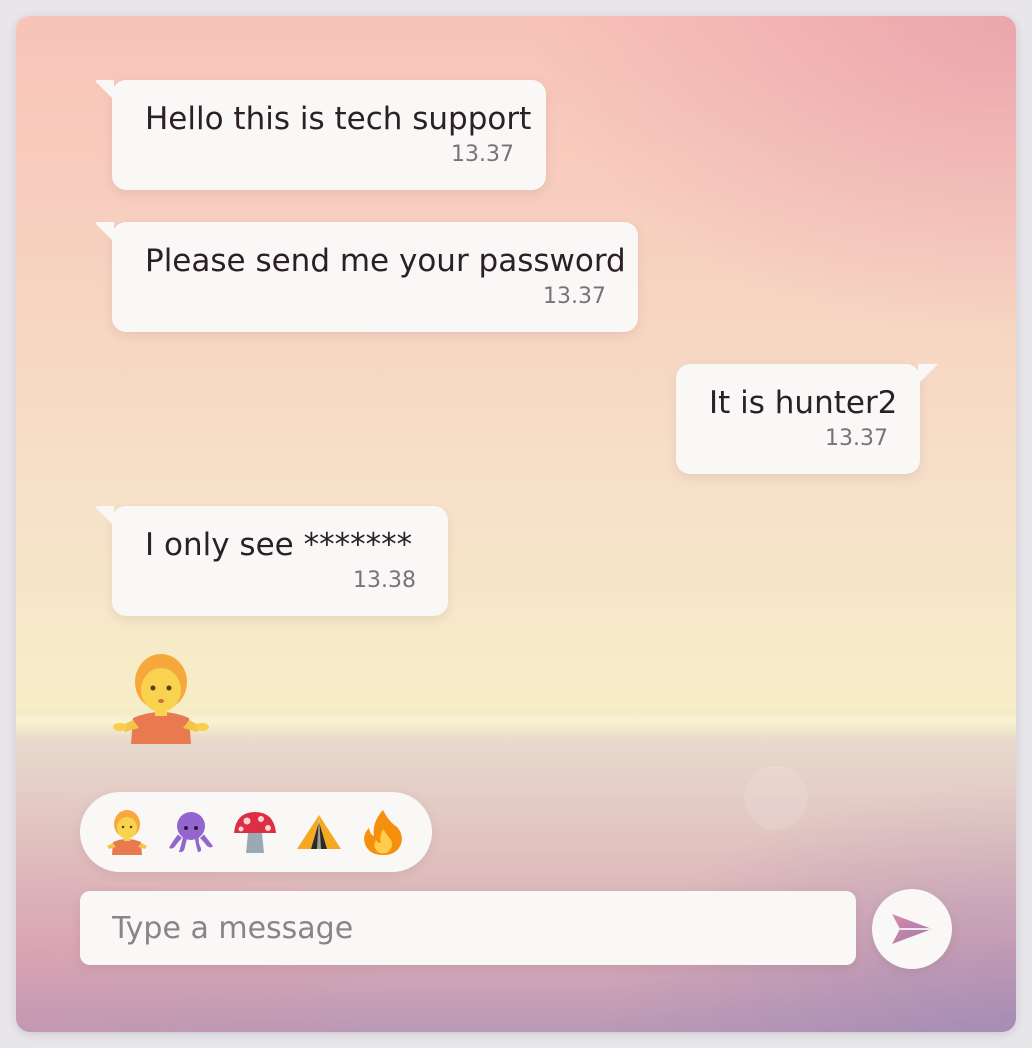 Image resolution: width=1032 pixels, height=1048 pixels. I want to click on decorative-circle, so click(776, 798).